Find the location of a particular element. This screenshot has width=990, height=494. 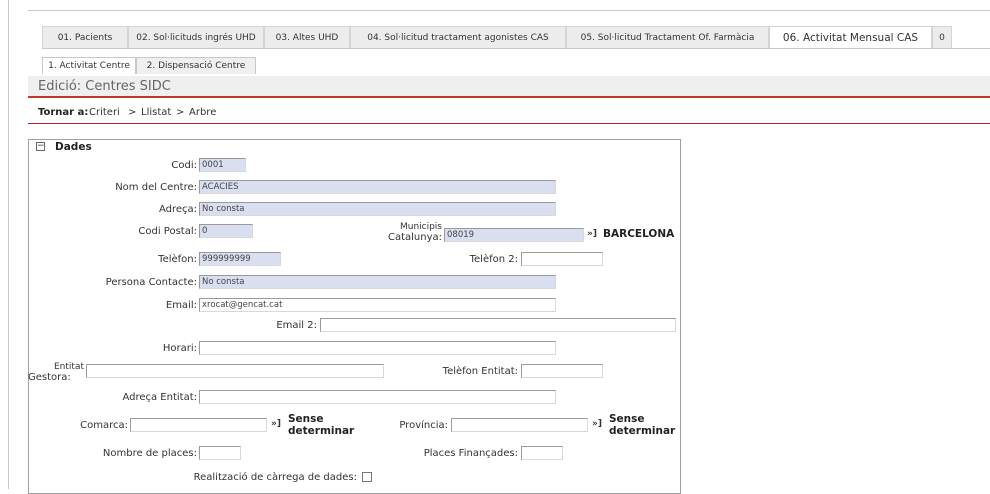

municipis-label-line1: Municipis is located at coordinates (420, 227).